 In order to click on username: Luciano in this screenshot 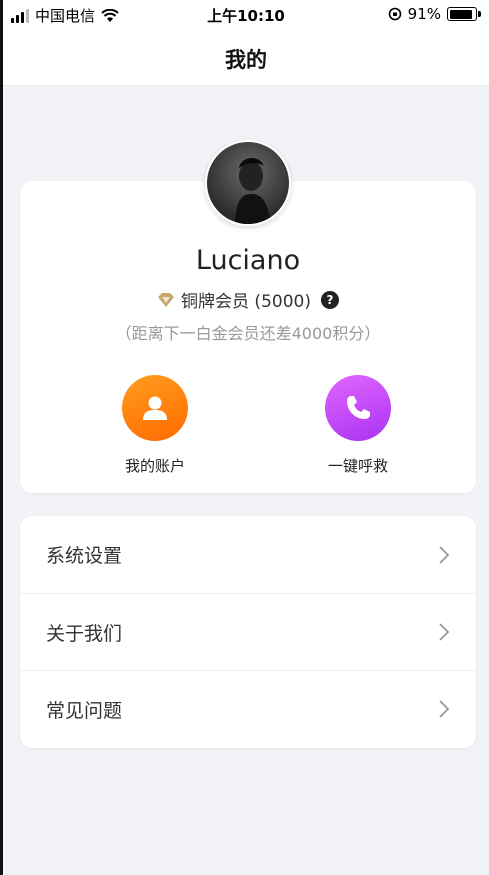, I will do `click(248, 260)`.